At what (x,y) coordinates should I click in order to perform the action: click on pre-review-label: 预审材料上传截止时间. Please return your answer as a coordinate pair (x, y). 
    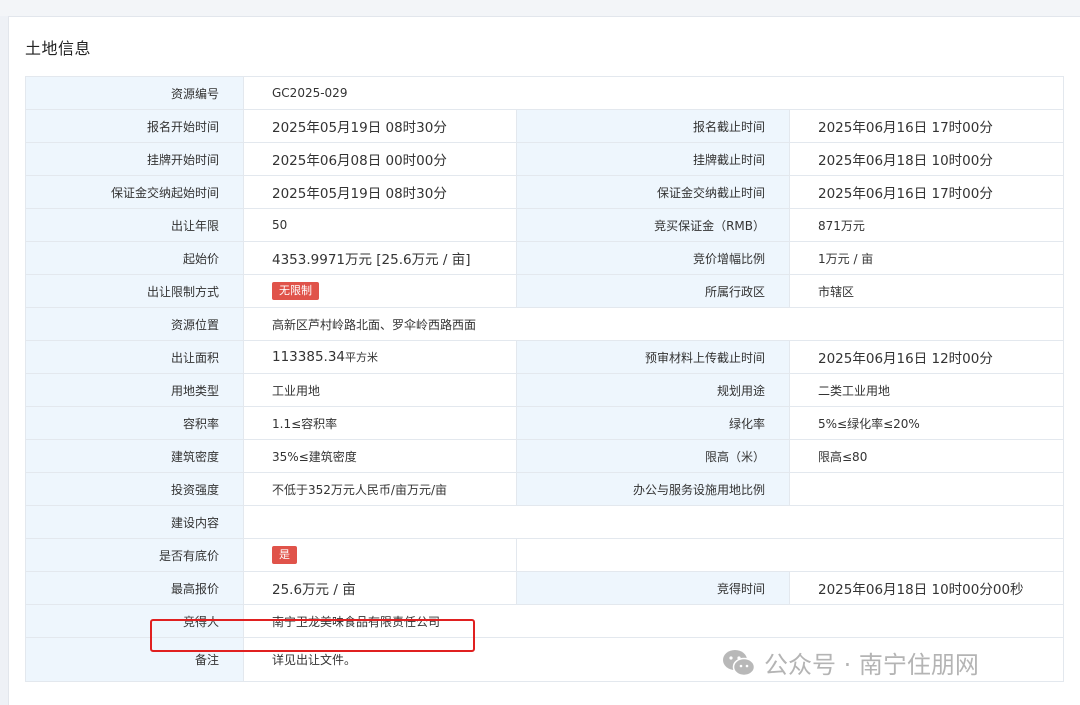
    Looking at the image, I should click on (653, 357).